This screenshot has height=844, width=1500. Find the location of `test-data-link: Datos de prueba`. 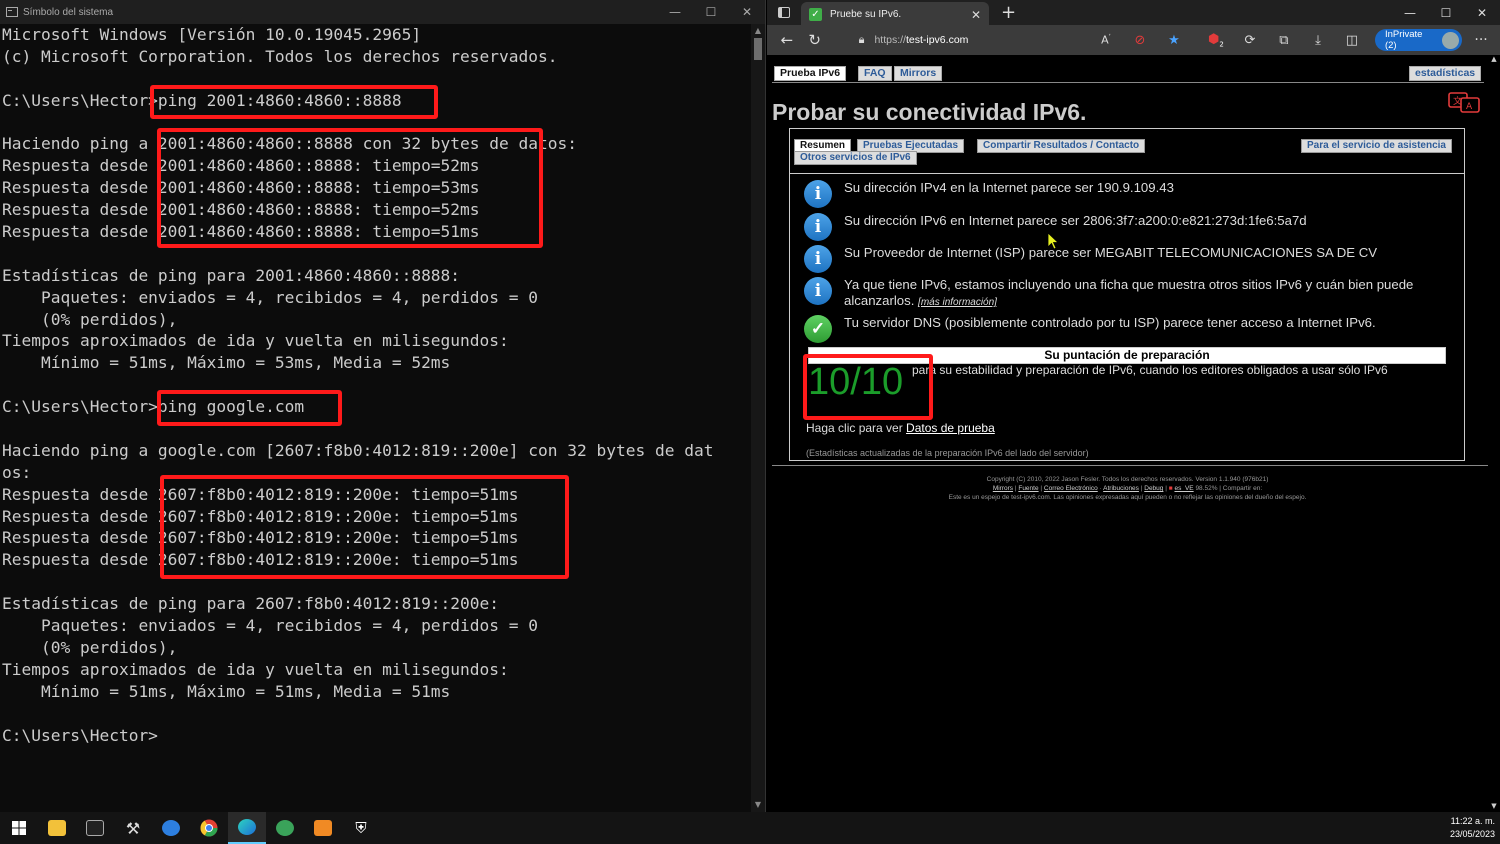

test-data-link: Datos de prueba is located at coordinates (950, 428).